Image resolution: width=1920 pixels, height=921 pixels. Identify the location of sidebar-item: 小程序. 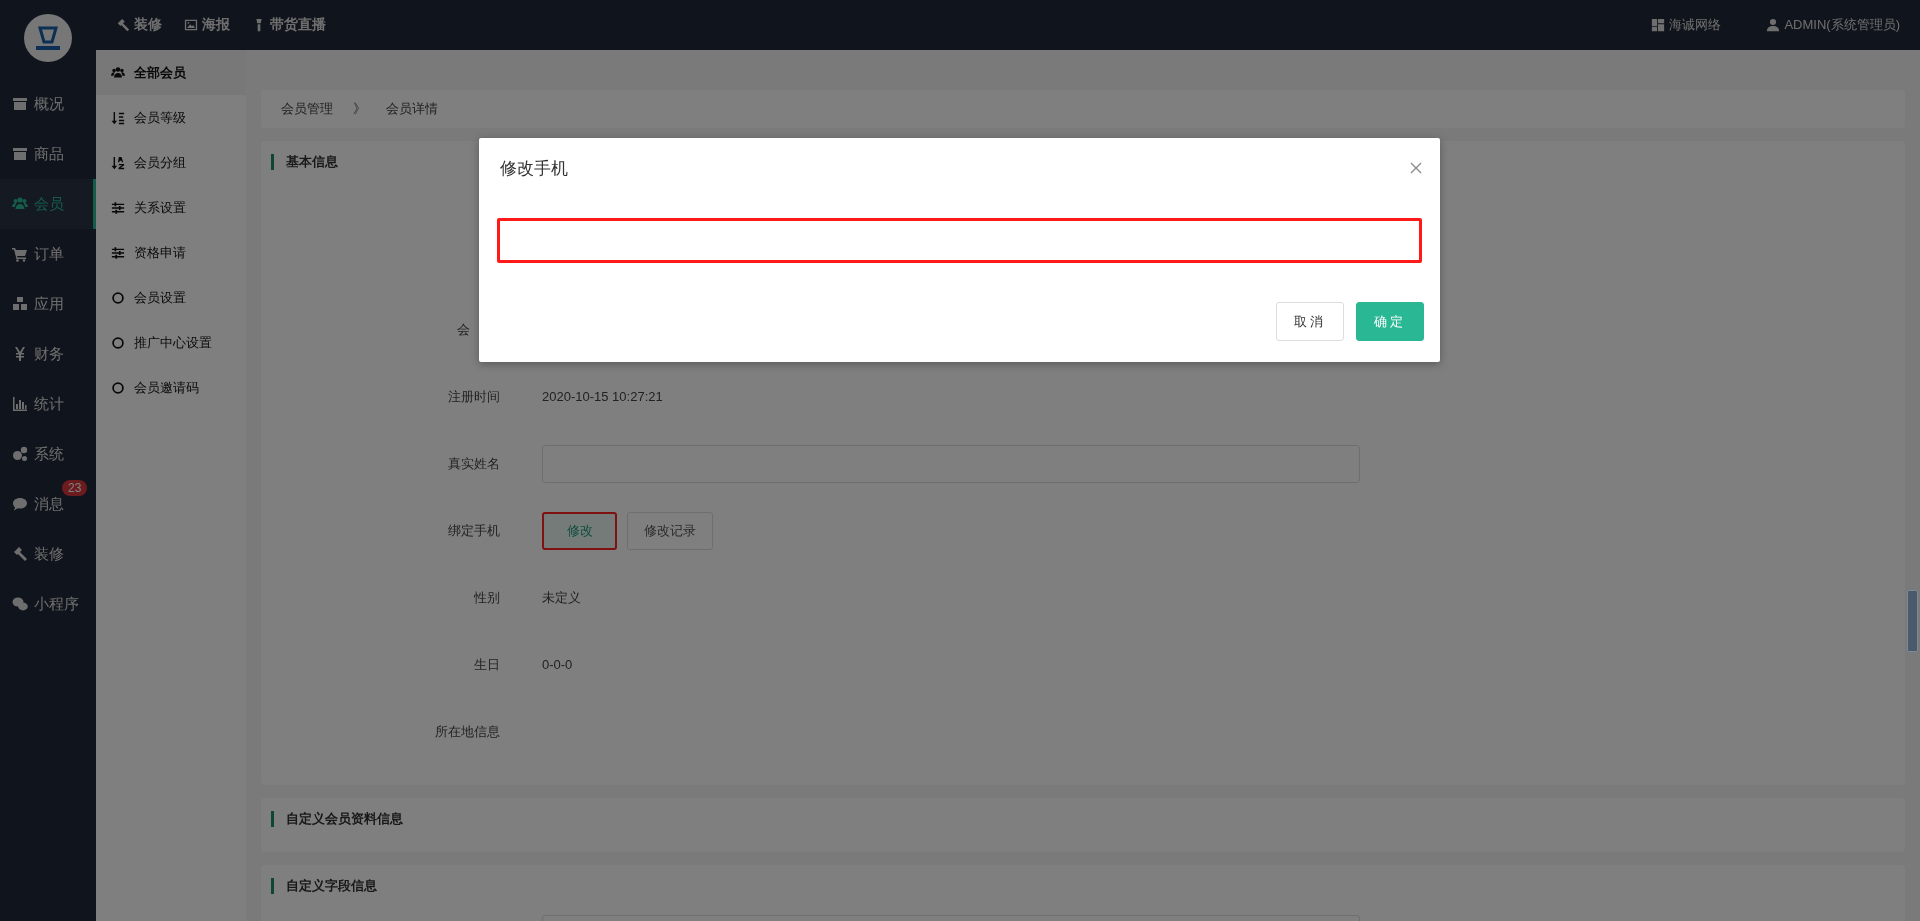
(48, 604).